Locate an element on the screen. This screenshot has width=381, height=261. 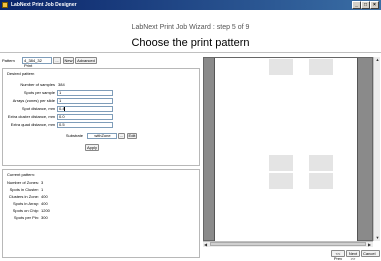
current-row: Spots on Chip: 1200 is located at coordinates (101, 211).